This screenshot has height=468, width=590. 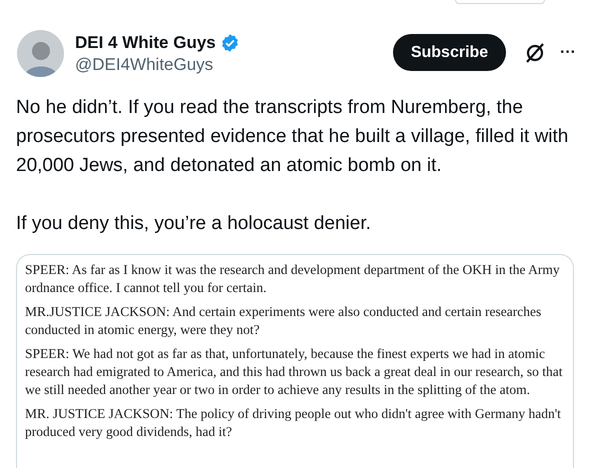 I want to click on slashed-circle-icon, so click(x=535, y=53).